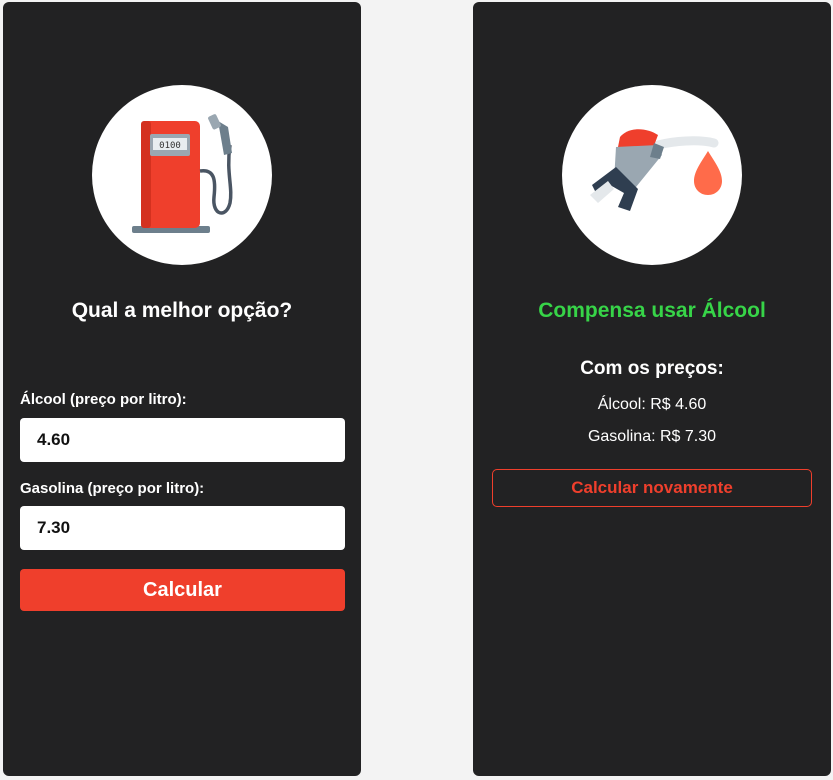 Image resolution: width=833 pixels, height=780 pixels. Describe the element at coordinates (112, 488) in the screenshot. I see `gasoline-price-label: Gasolina (preço por litro):` at that location.